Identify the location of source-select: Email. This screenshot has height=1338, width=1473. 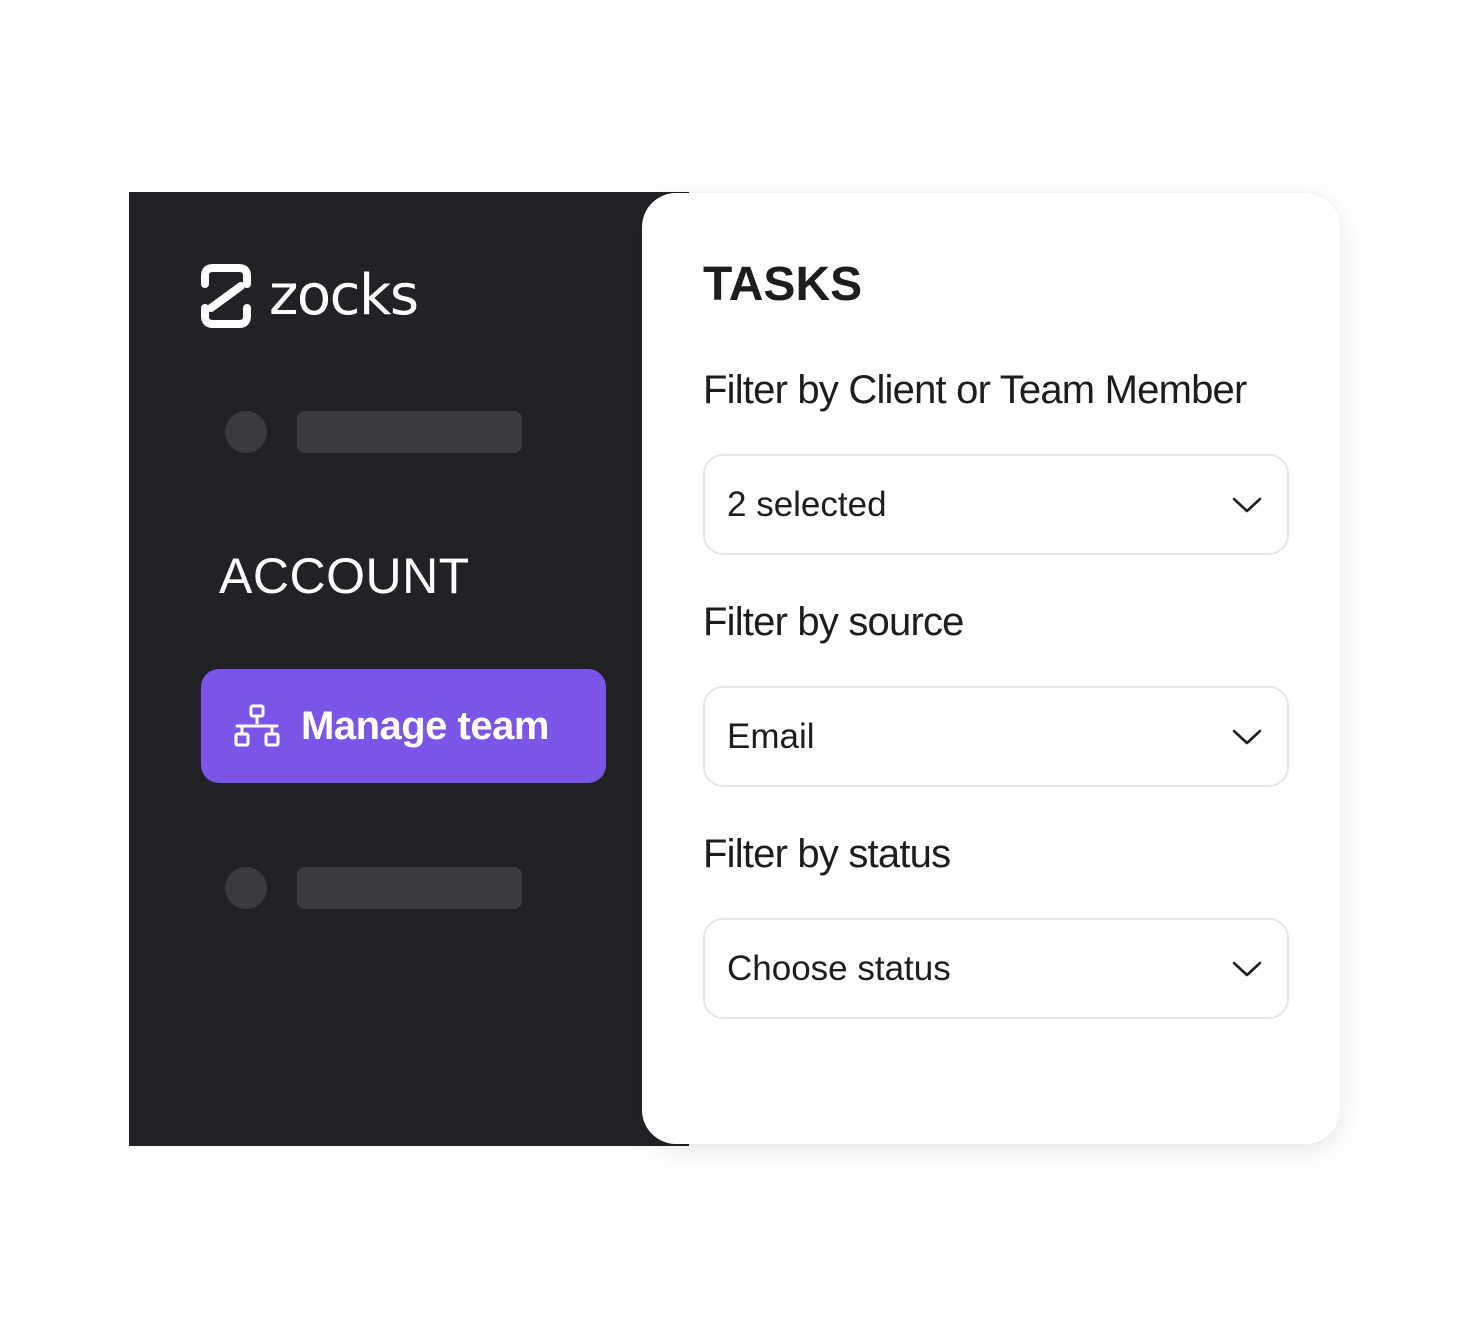
(996, 736).